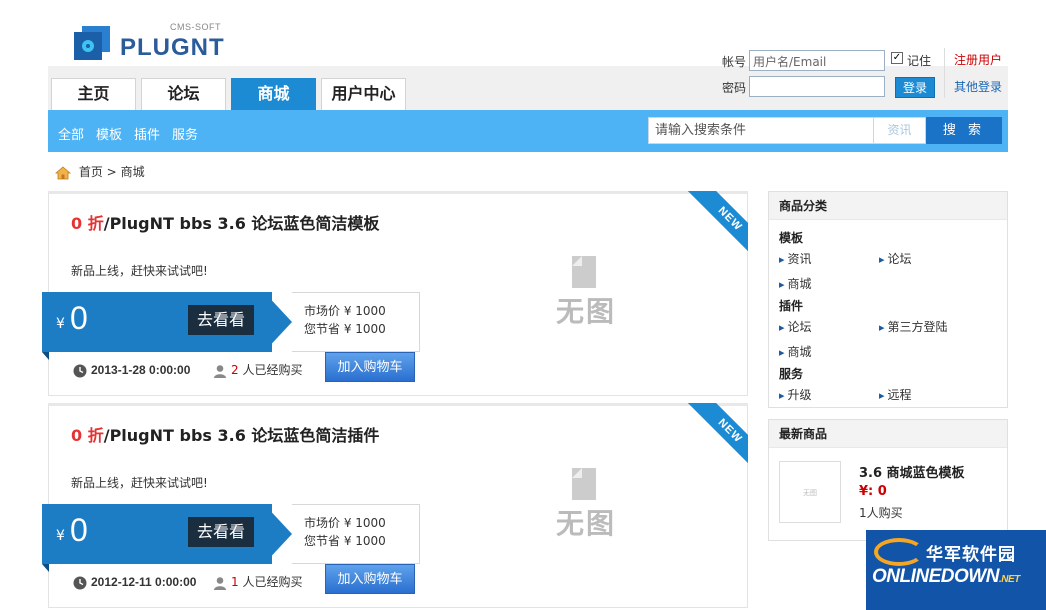  I want to click on watermark-en: ONLINEDOWN.NET, so click(946, 577).